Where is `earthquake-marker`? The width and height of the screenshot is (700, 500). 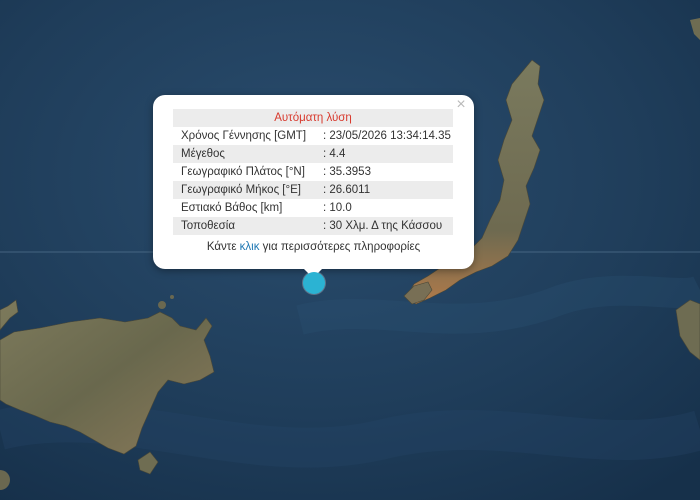
earthquake-marker is located at coordinates (314, 283).